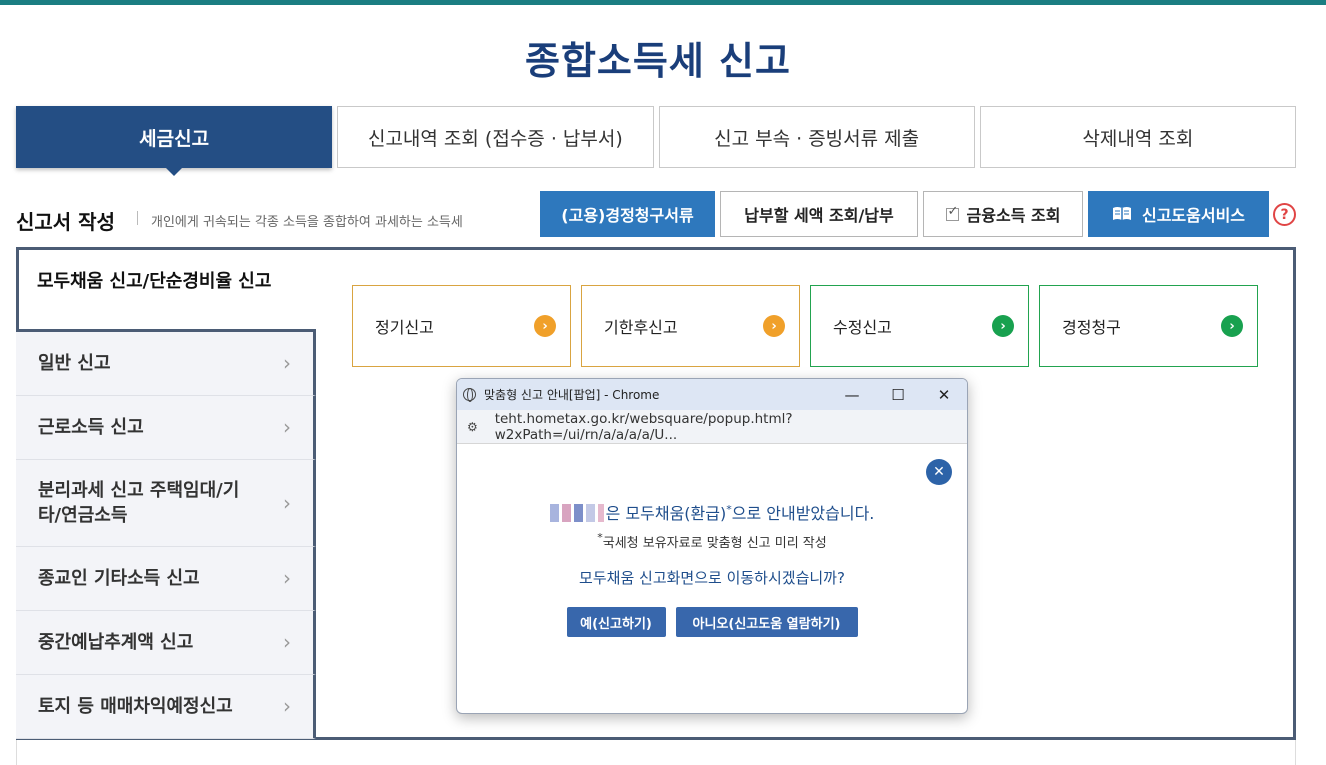 Image resolution: width=1326 pixels, height=765 pixels. I want to click on tab-submit-documents: 신고 부속 · 증빙서류 제출, so click(816, 137).